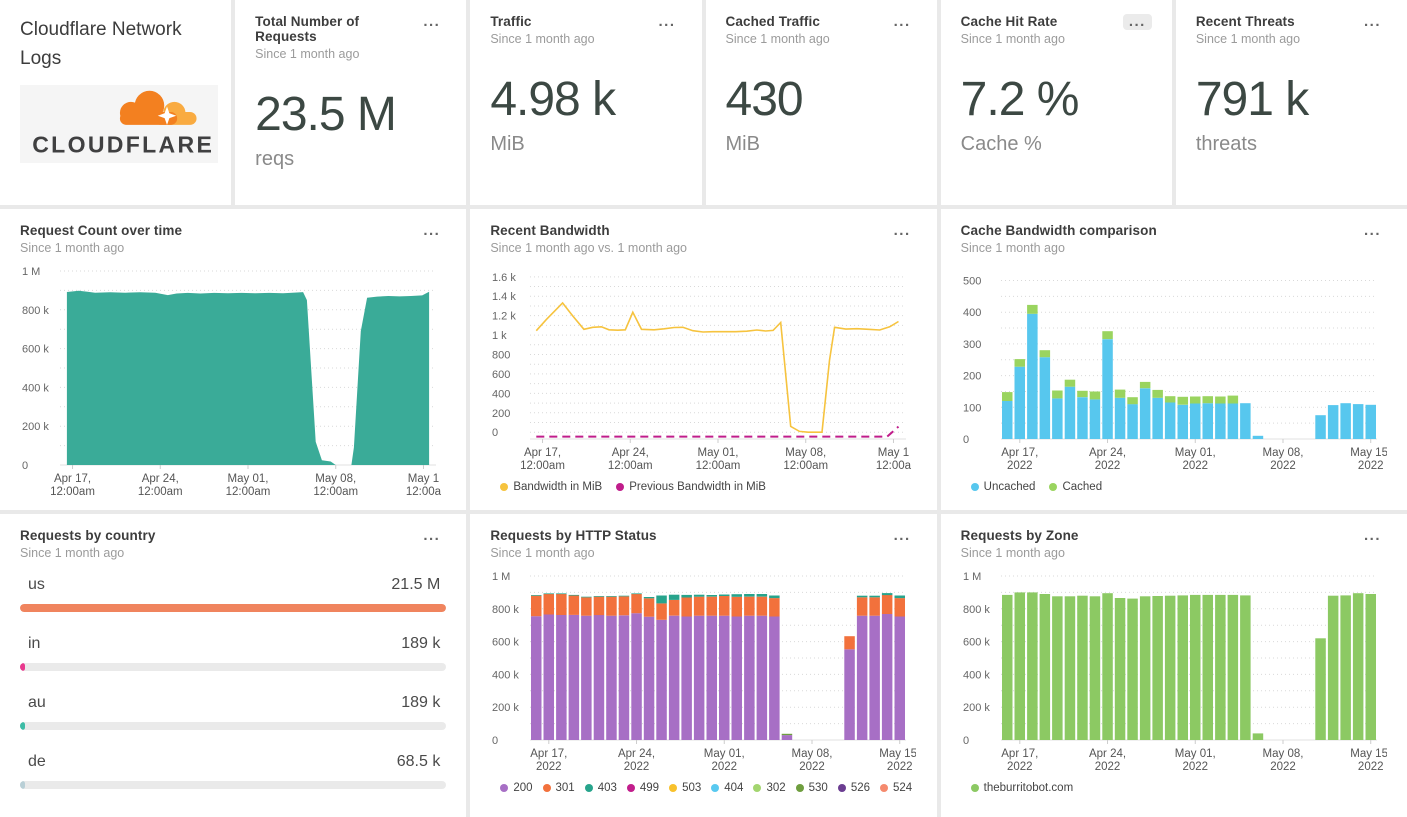  Describe the element at coordinates (972, 313) in the screenshot. I see `svg-text: 400` at that location.